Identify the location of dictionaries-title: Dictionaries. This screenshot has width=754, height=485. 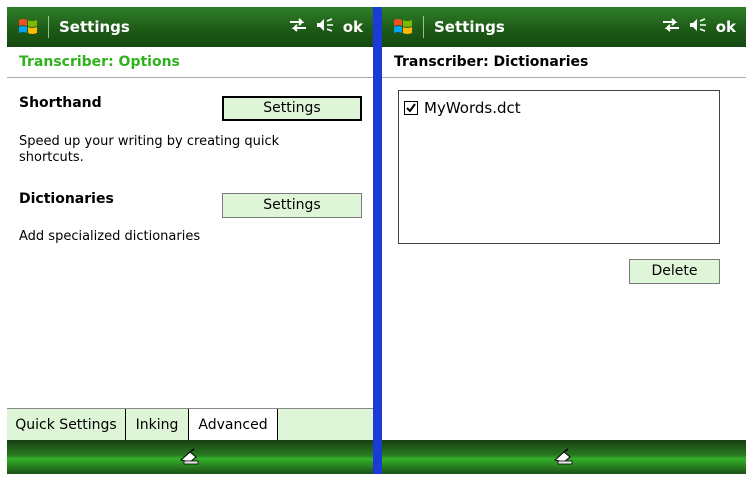
(66, 199).